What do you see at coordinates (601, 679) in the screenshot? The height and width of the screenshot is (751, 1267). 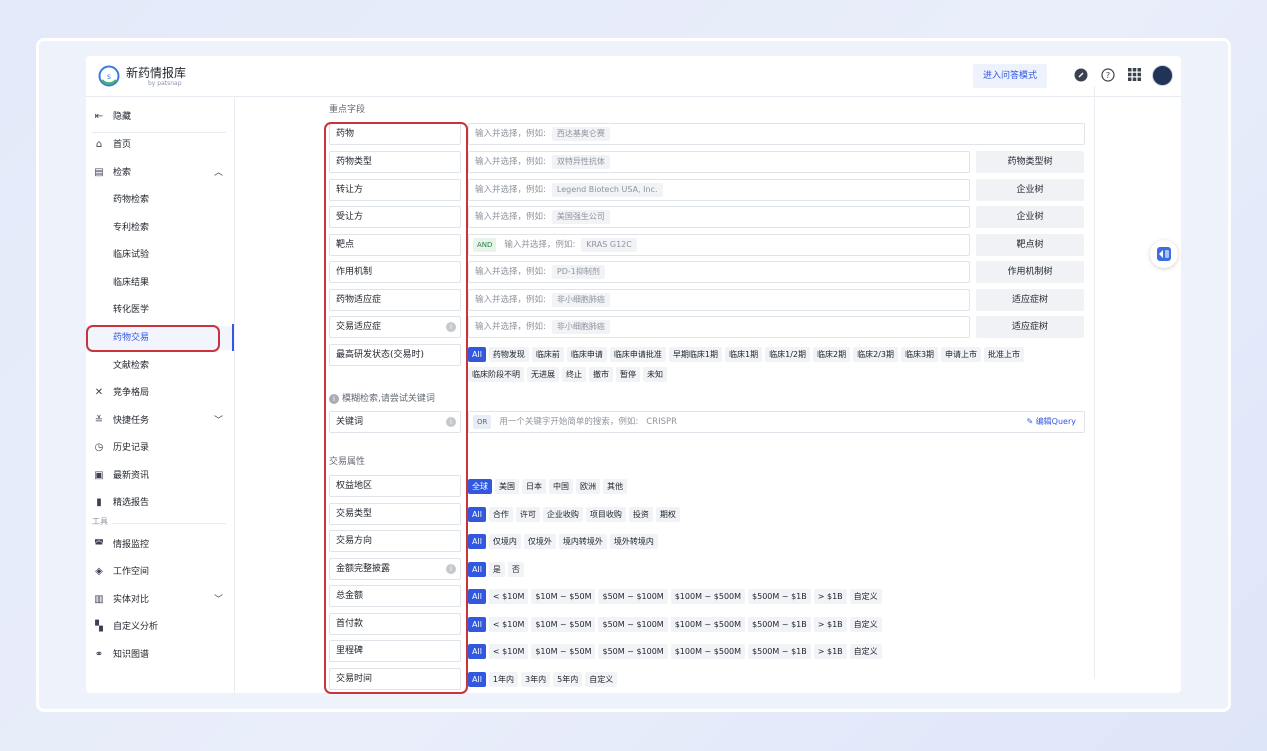 I see `time-option: 自定义` at bounding box center [601, 679].